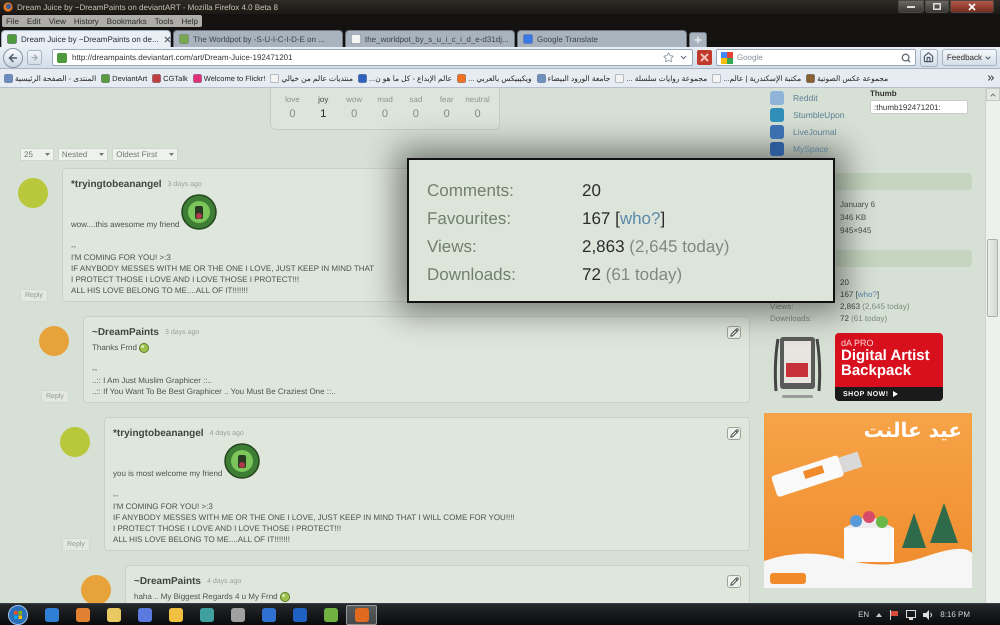 The width and height of the screenshot is (1000, 625). Describe the element at coordinates (858, 205) in the screenshot. I see `detail-value: January 6` at that location.